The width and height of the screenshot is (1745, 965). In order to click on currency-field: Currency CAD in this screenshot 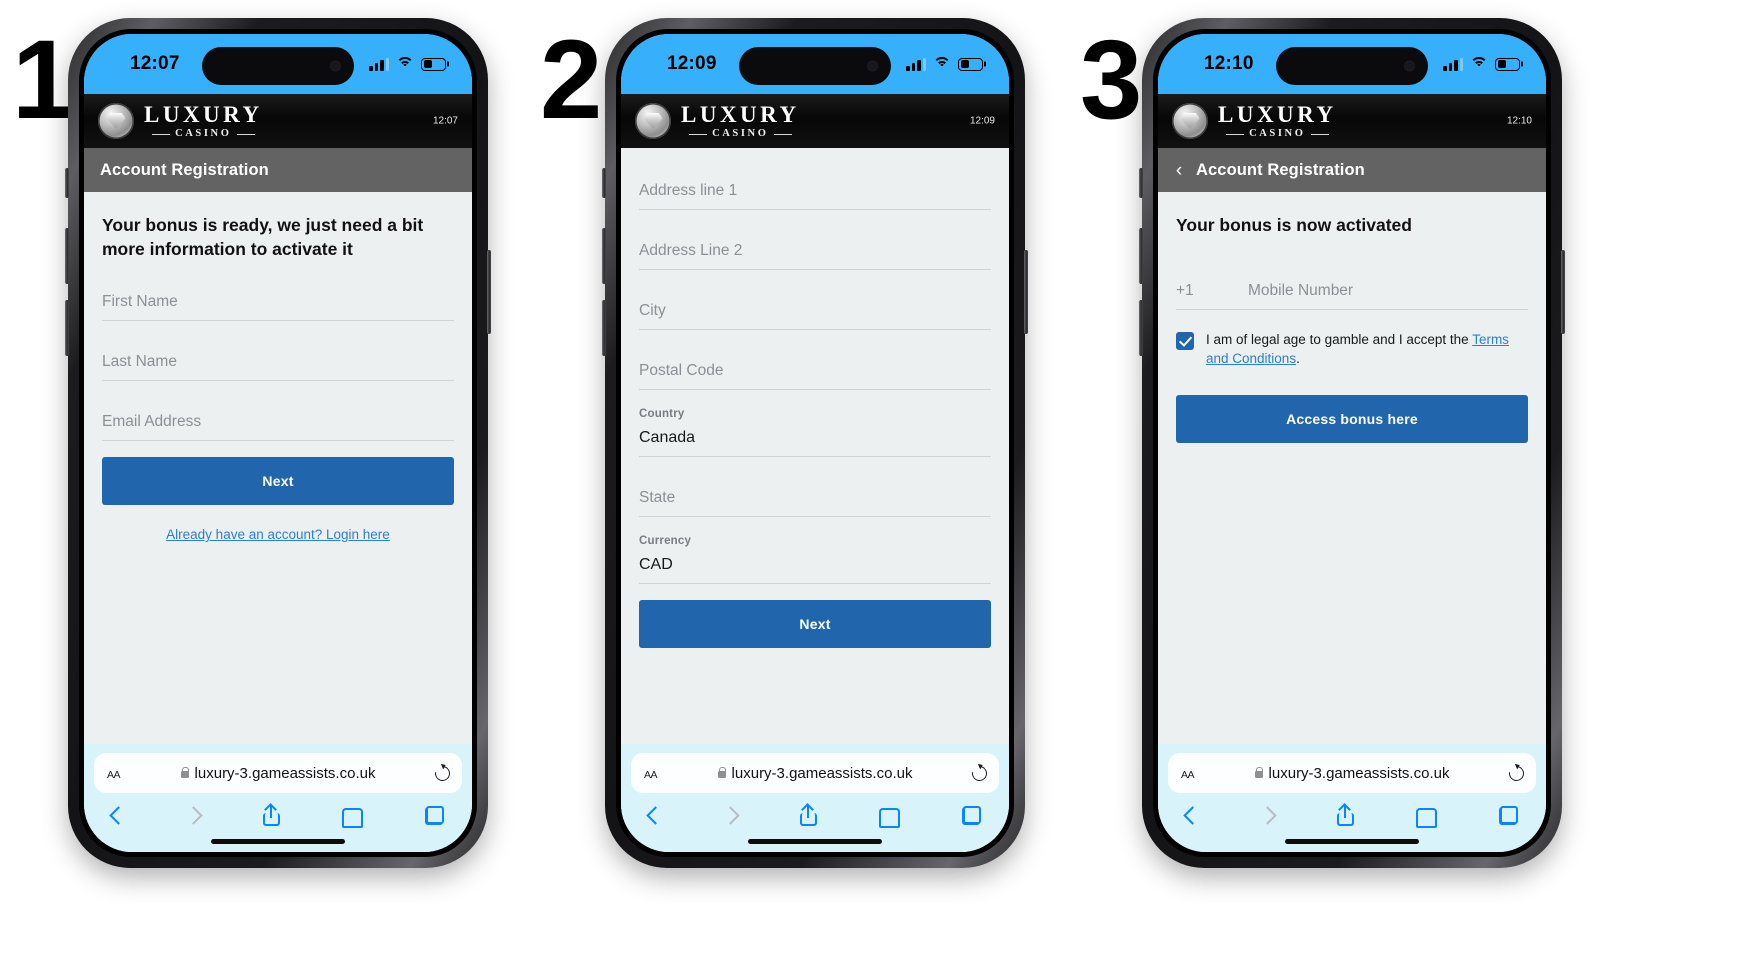, I will do `click(815, 555)`.